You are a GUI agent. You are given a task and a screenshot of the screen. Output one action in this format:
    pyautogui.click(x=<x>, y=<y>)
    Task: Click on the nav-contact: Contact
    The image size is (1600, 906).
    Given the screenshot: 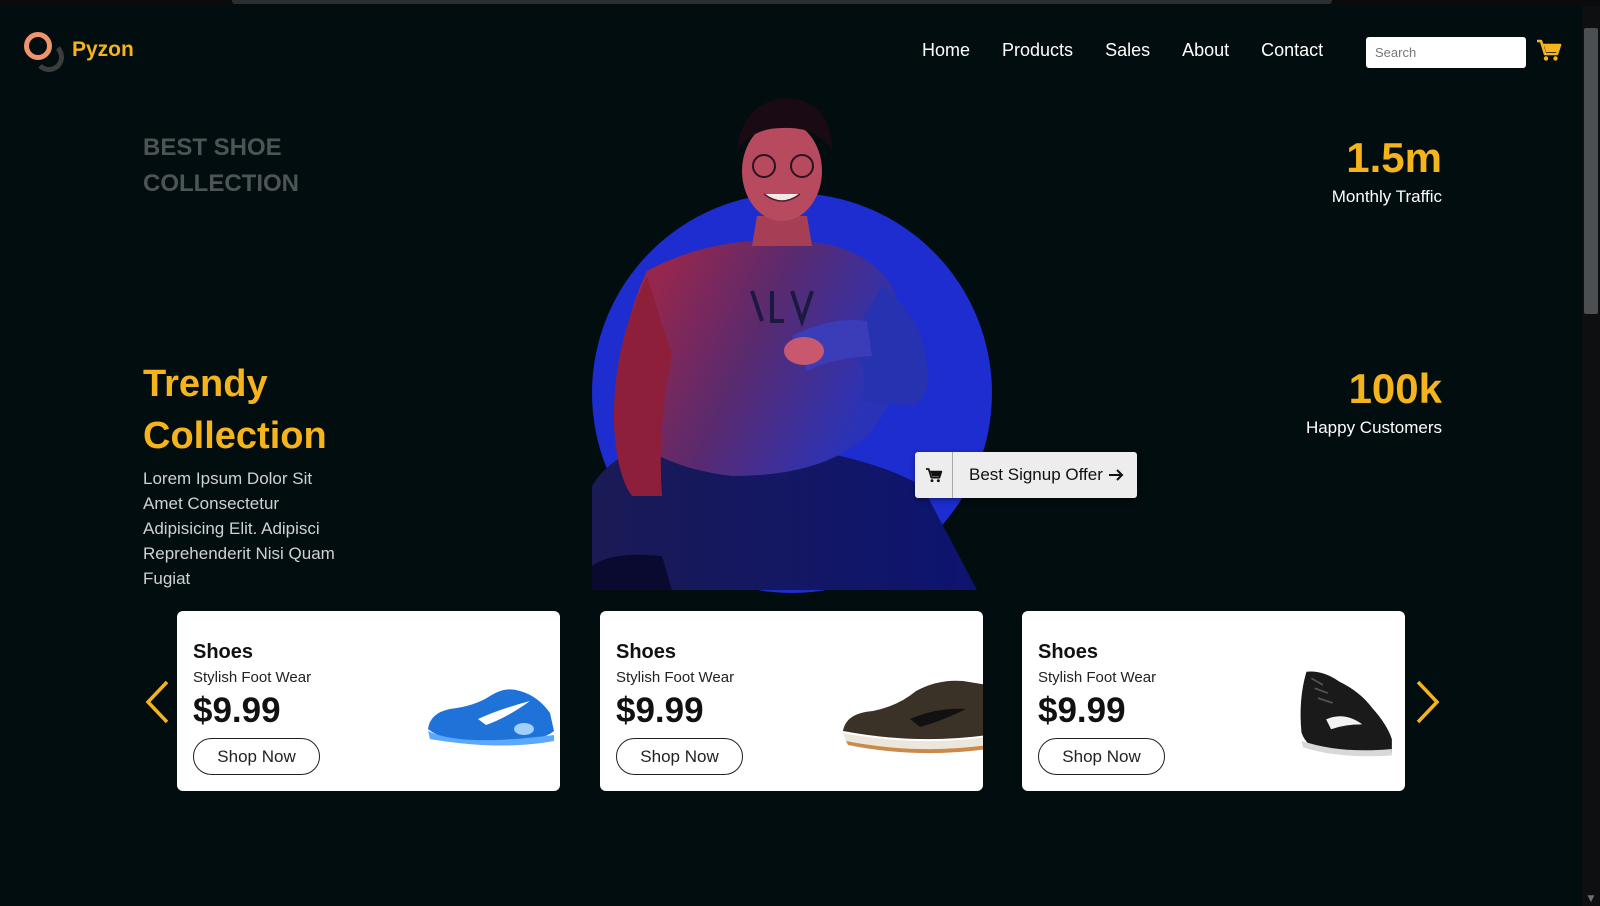 What is the action you would take?
    pyautogui.click(x=1292, y=50)
    